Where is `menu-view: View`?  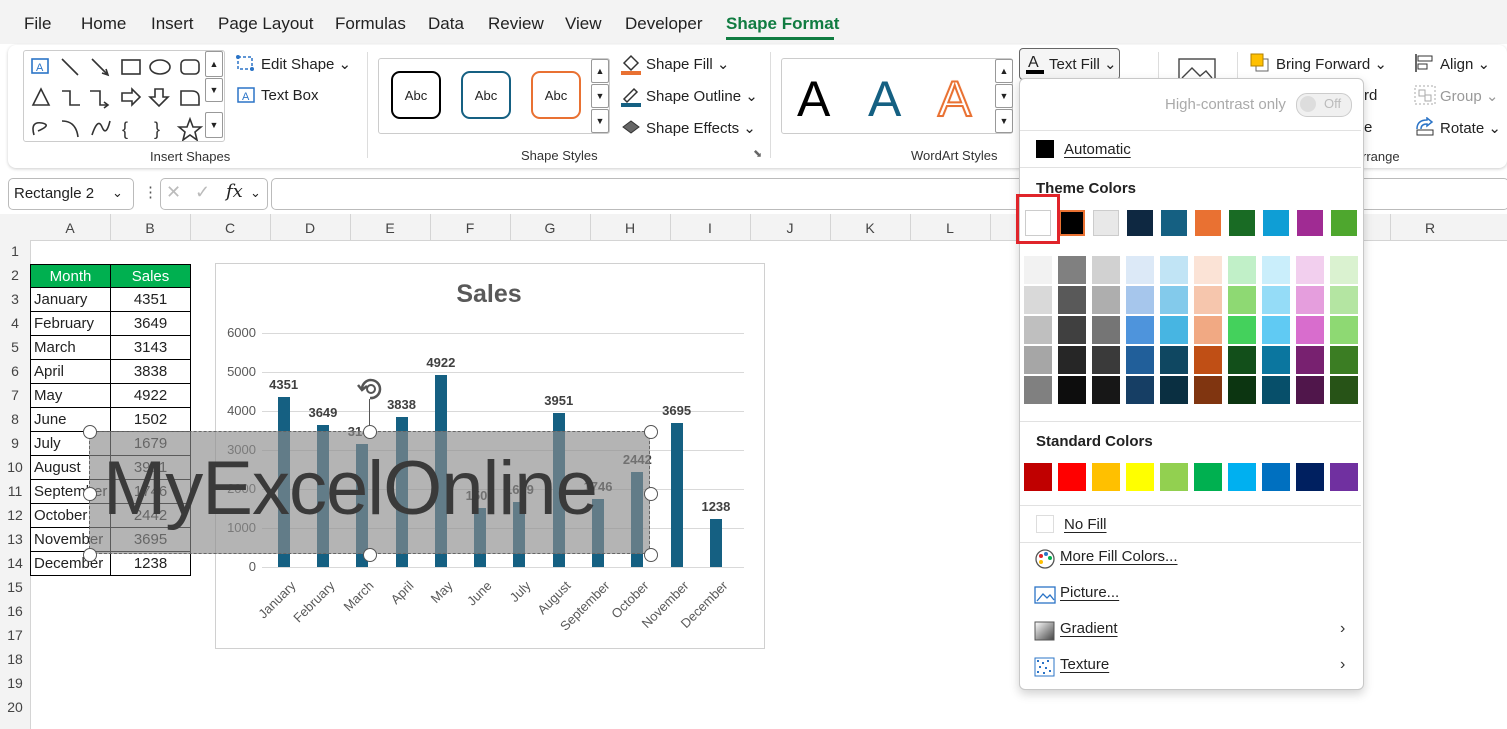 menu-view: View is located at coordinates (583, 24).